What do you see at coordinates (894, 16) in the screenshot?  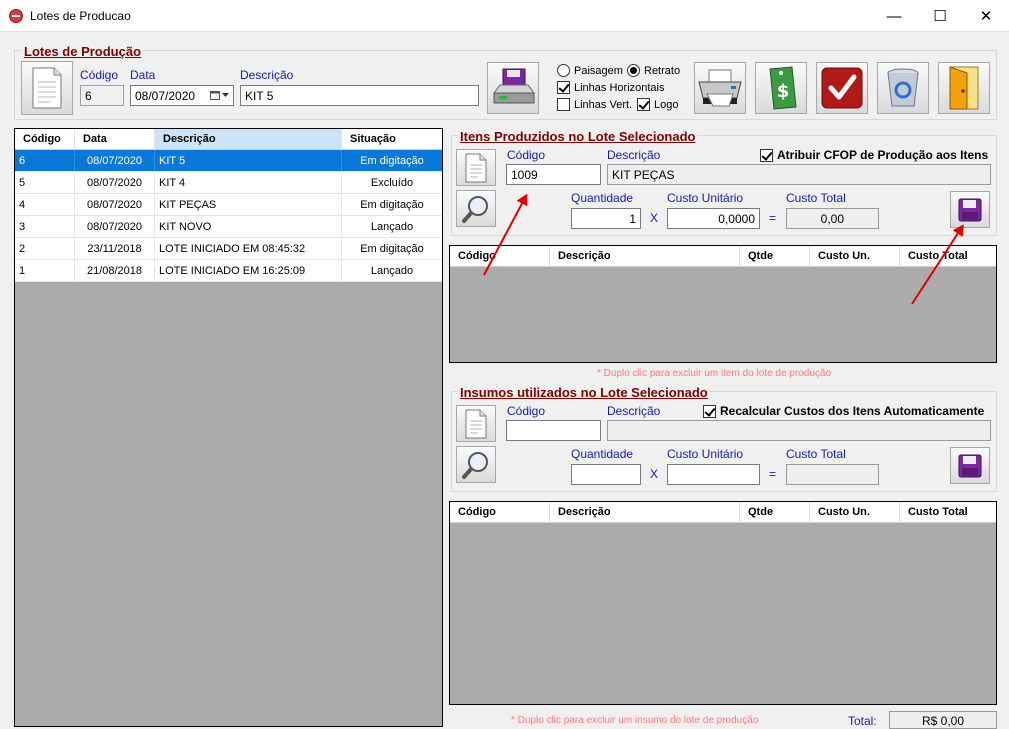 I see `minimize-button: —` at bounding box center [894, 16].